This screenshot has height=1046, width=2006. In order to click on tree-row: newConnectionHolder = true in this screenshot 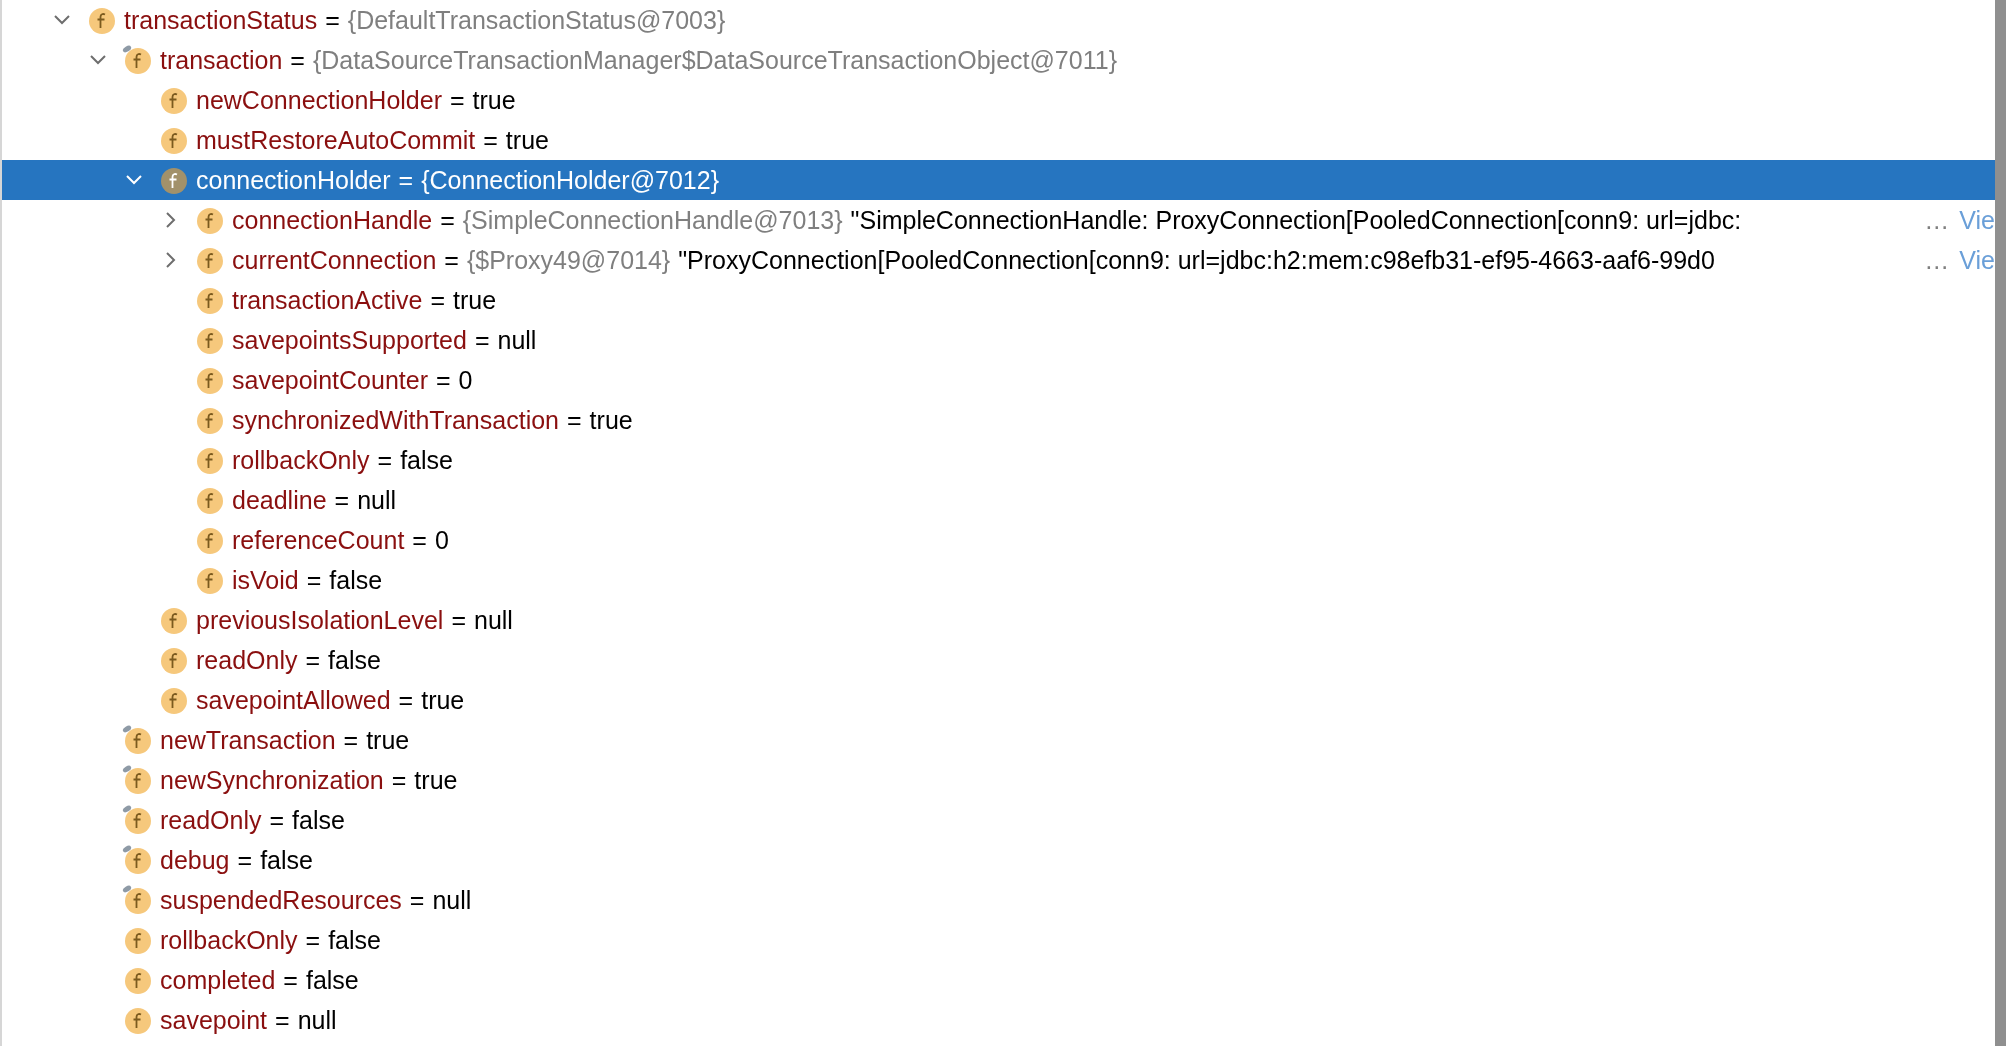, I will do `click(998, 100)`.